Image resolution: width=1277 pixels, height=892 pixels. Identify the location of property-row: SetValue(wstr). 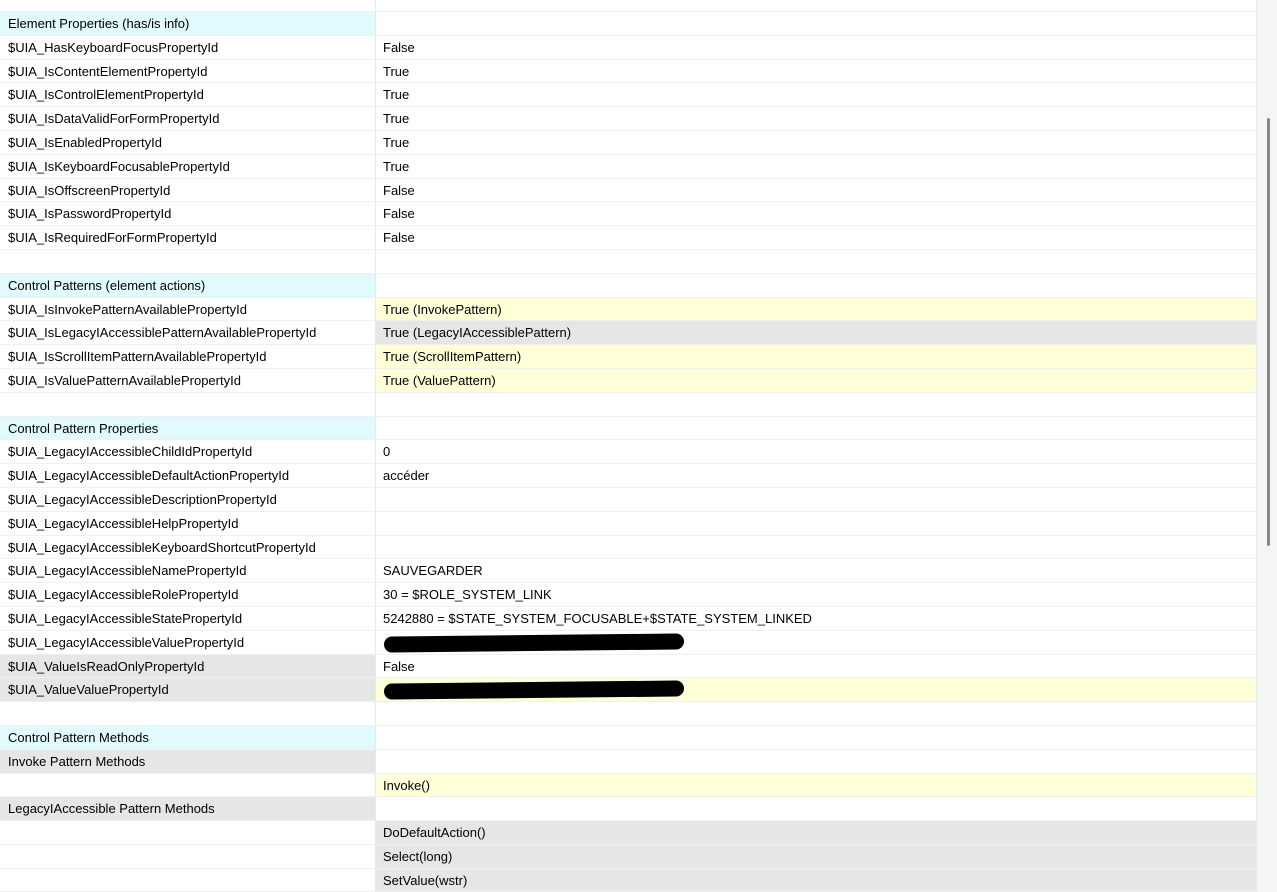
(628, 880).